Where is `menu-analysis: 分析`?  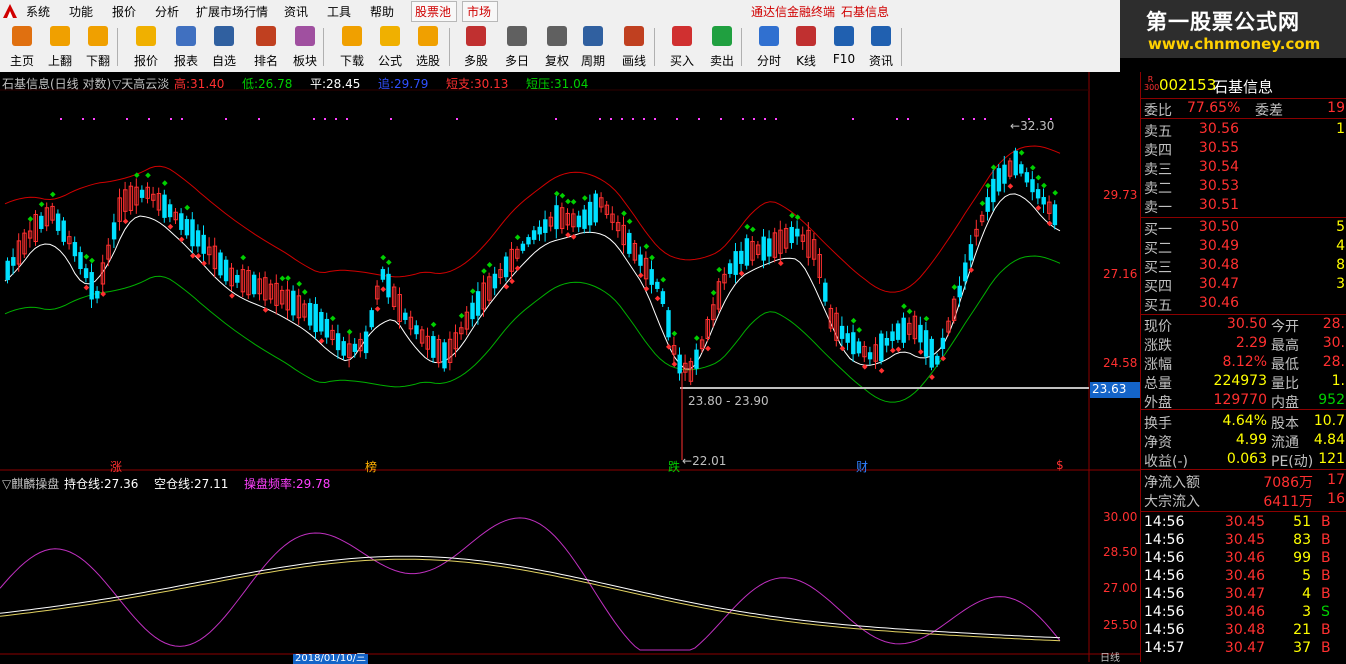 menu-analysis: 分析 is located at coordinates (167, 11).